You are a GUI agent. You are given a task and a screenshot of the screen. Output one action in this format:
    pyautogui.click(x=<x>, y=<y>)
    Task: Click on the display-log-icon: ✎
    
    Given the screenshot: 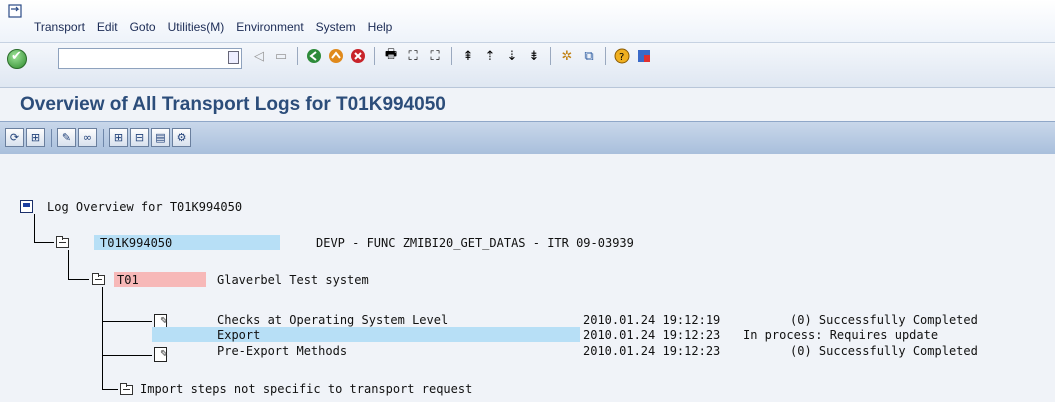 What is the action you would take?
    pyautogui.click(x=66, y=137)
    